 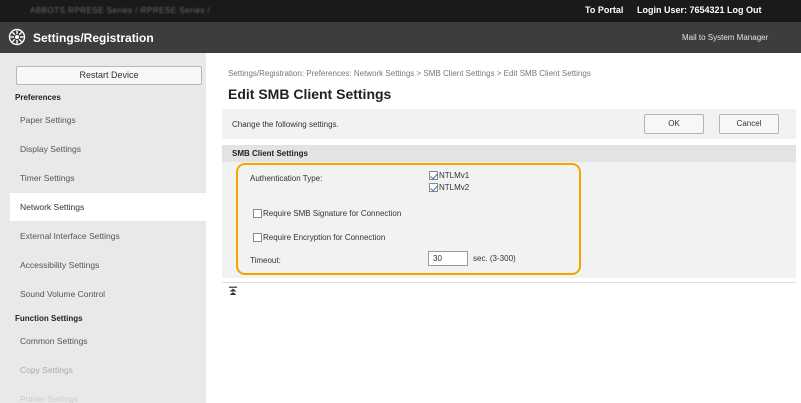 I want to click on cancel-button: Cancel, so click(x=749, y=124).